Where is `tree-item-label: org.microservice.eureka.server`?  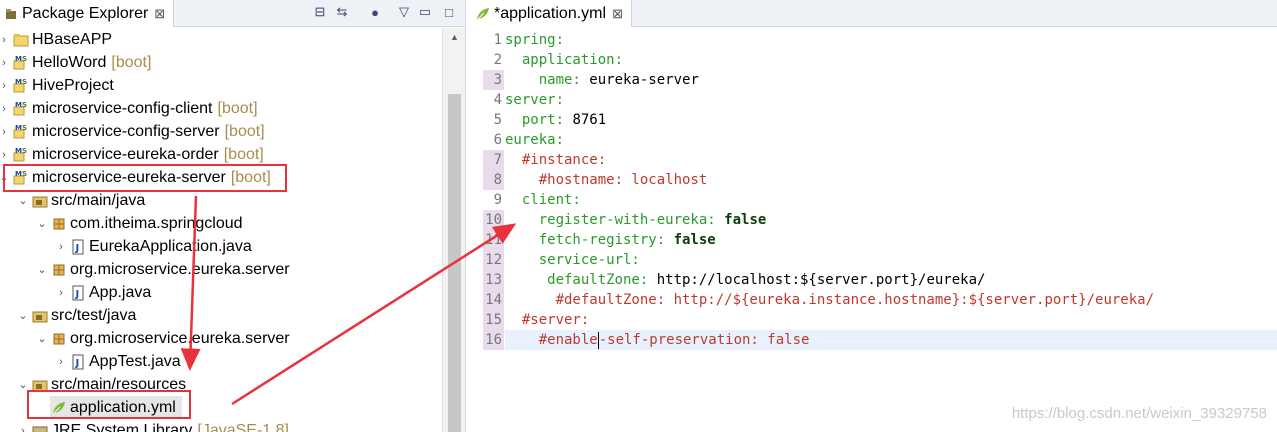
tree-item-label: org.microservice.eureka.server is located at coordinates (180, 269).